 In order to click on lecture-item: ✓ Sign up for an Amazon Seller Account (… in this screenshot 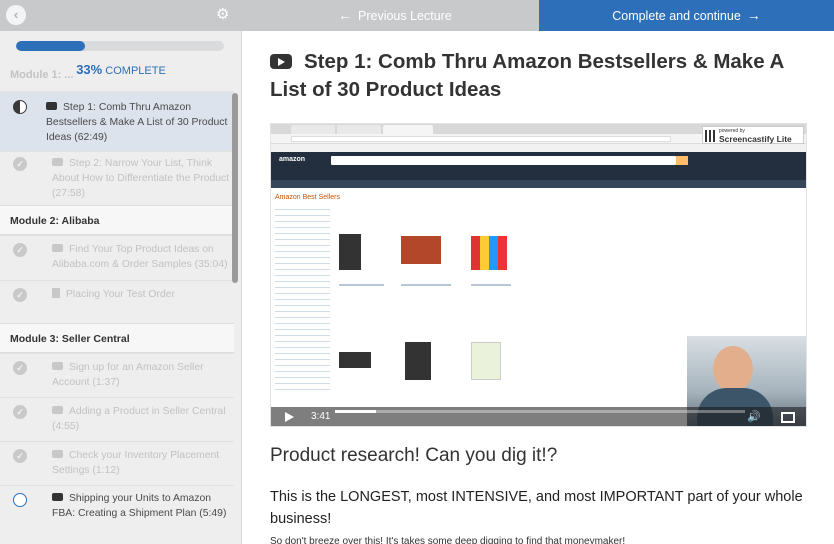, I will do `click(117, 375)`.